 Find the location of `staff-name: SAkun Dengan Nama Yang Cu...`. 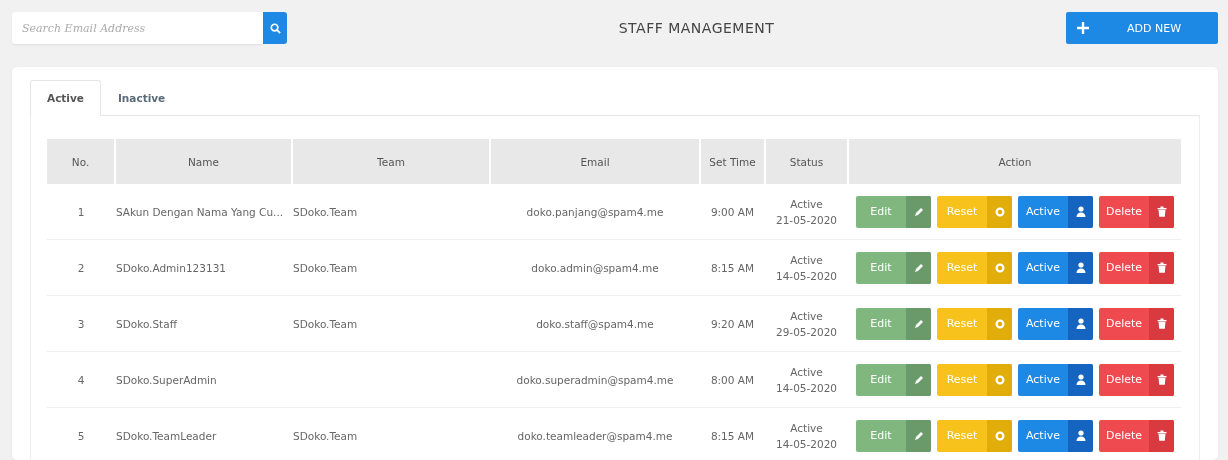

staff-name: SAkun Dengan Nama Yang Cu... is located at coordinates (200, 211).